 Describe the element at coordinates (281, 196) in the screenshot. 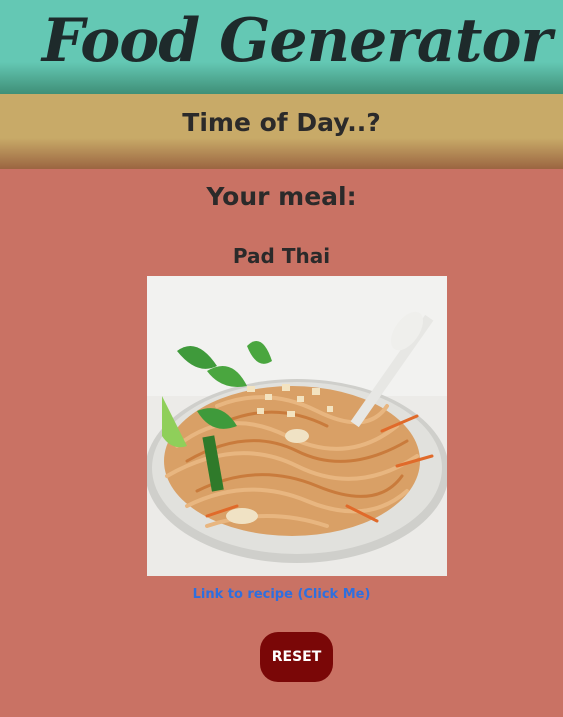

I see `meal-heading: Your meal:` at that location.